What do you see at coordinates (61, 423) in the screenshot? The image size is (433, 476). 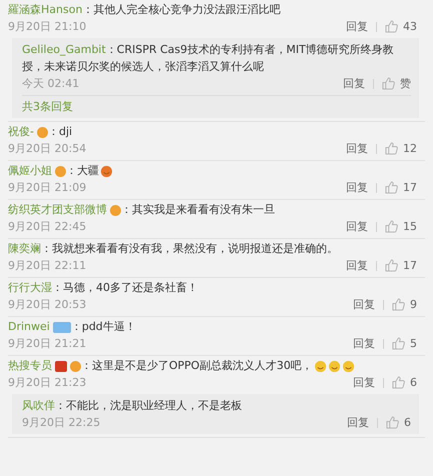 I see `reply-time: 9月20日 22:25` at bounding box center [61, 423].